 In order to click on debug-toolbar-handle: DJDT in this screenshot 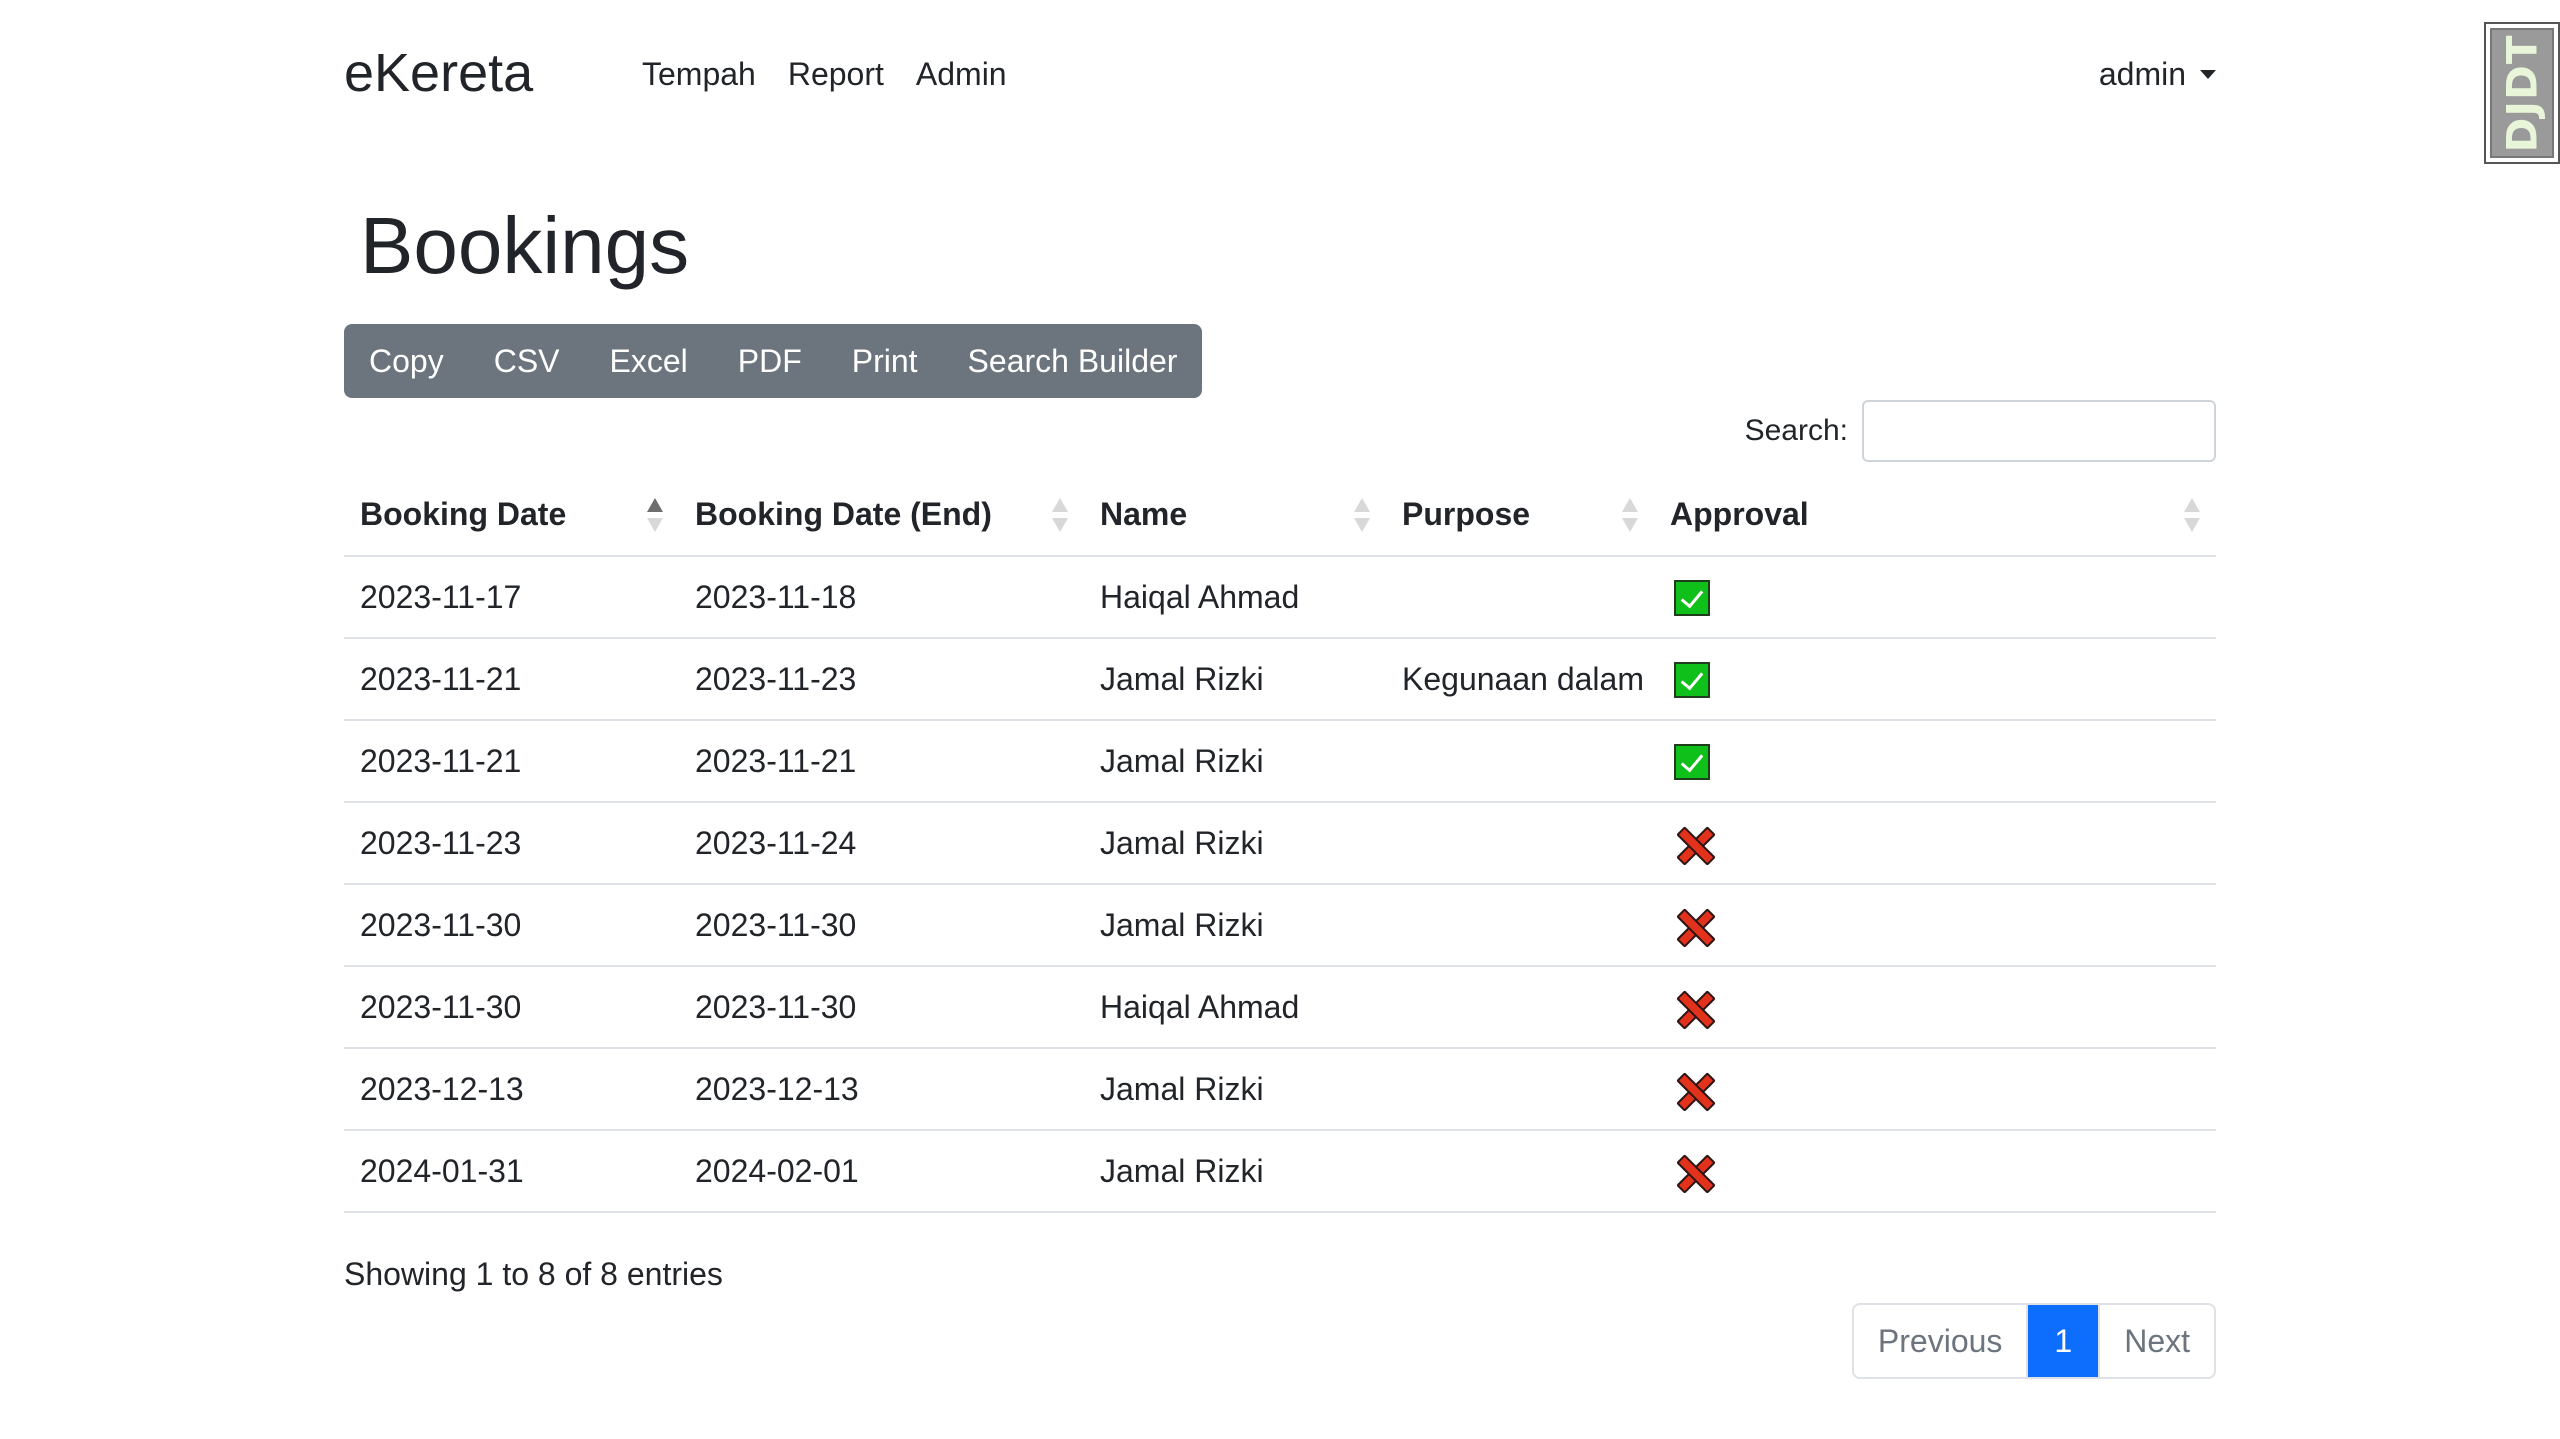, I will do `click(2522, 93)`.